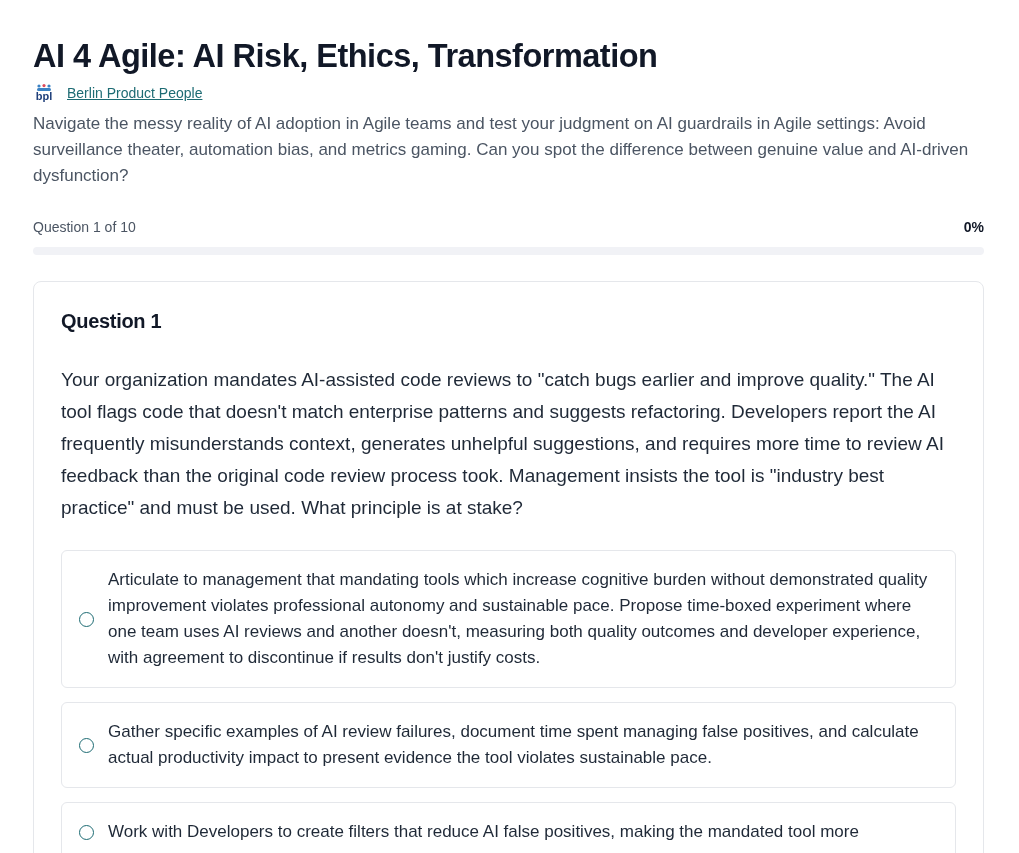  I want to click on option-text: Work with Developers to create filters that reduce AI false positives, making the mandated tool more, so click(483, 832).